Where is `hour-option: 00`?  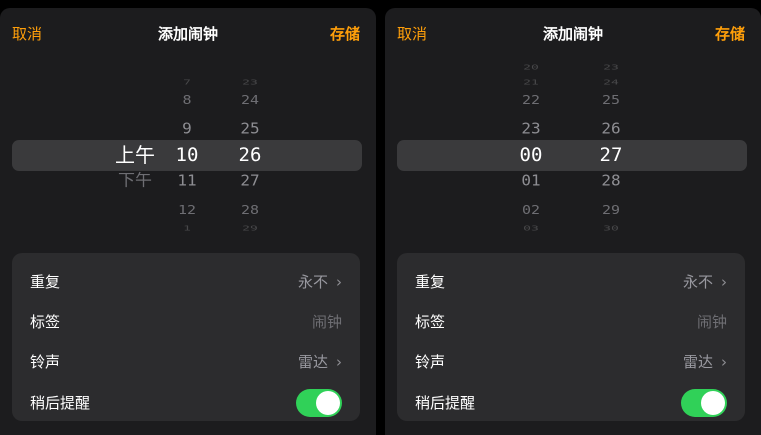 hour-option: 00 is located at coordinates (531, 155).